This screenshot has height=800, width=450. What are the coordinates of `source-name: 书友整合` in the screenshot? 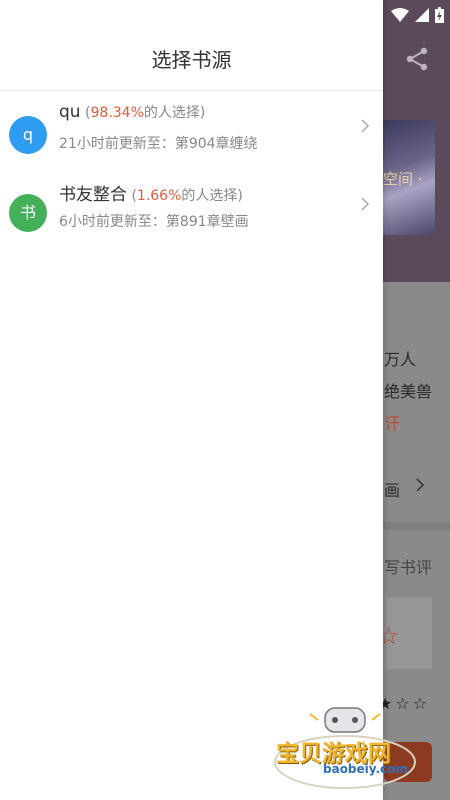 It's located at (93, 195).